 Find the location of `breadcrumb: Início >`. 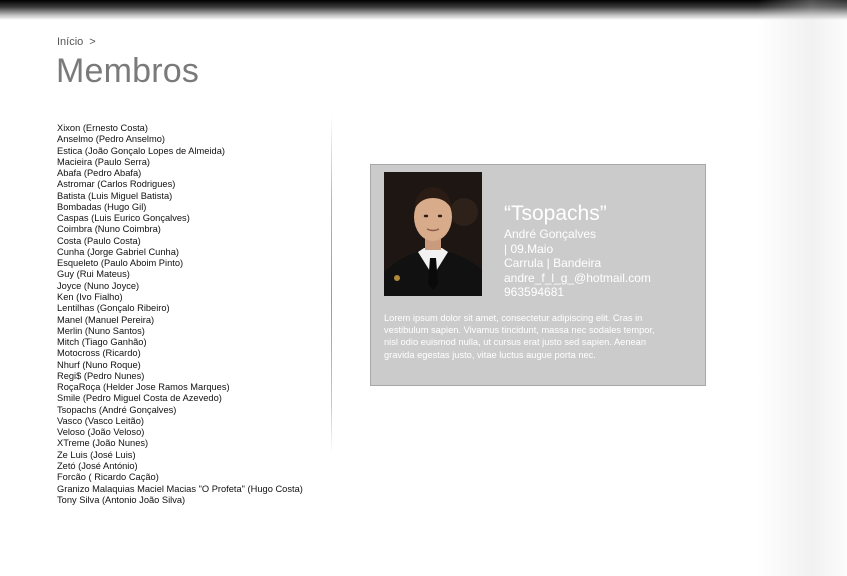

breadcrumb: Início > is located at coordinates (76, 42).